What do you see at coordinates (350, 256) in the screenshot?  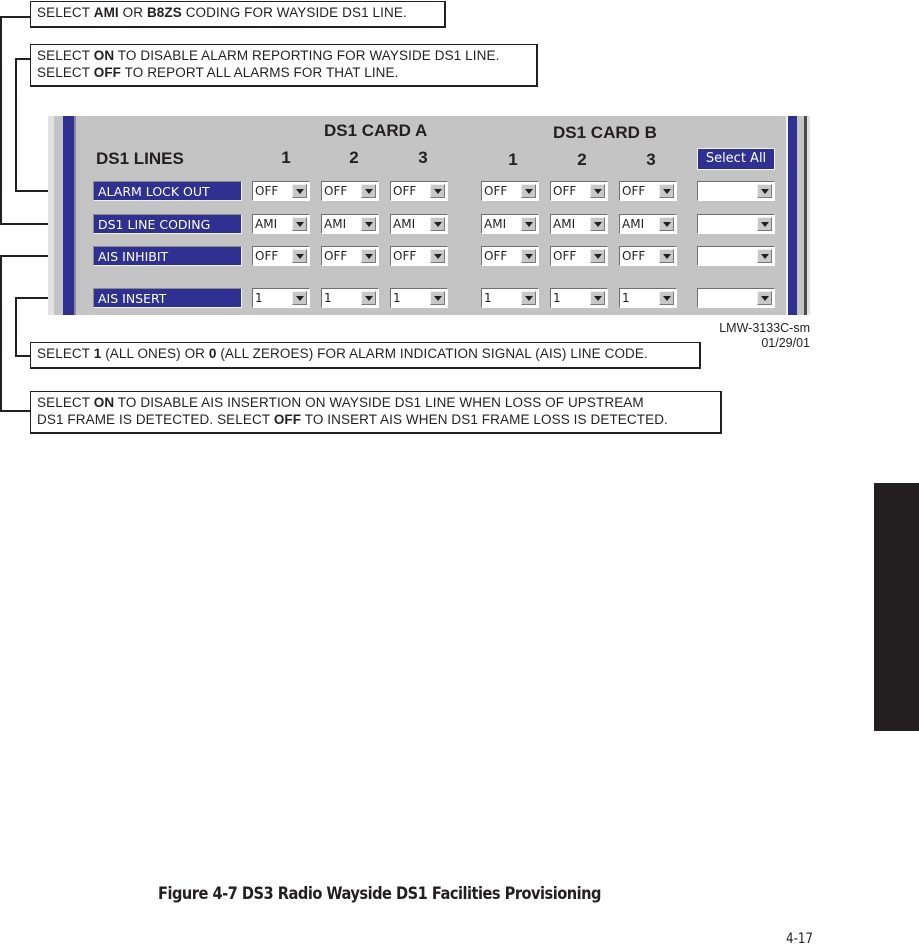 I see `dropdown-ais-inhibit-card-a-2: OFF` at bounding box center [350, 256].